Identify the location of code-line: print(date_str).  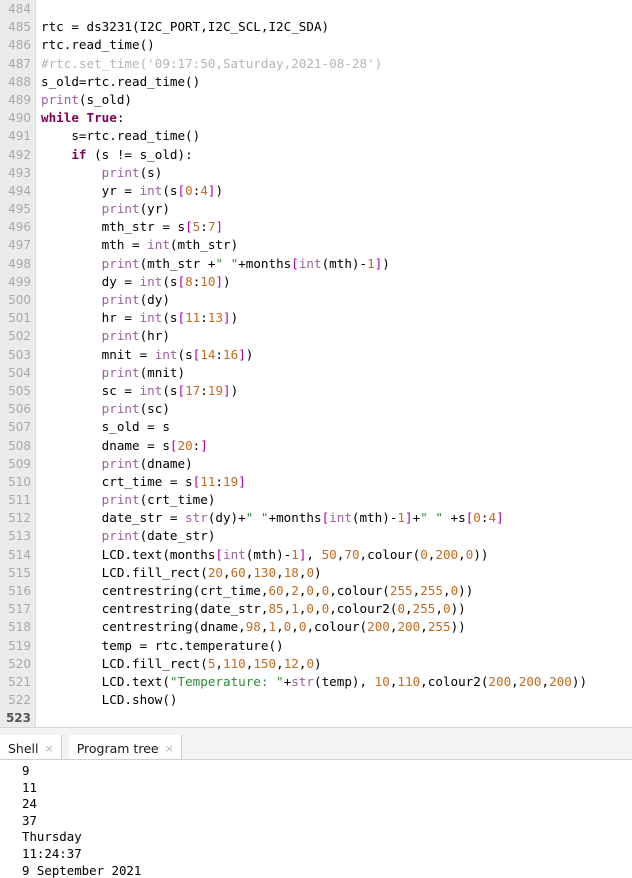
(334, 536).